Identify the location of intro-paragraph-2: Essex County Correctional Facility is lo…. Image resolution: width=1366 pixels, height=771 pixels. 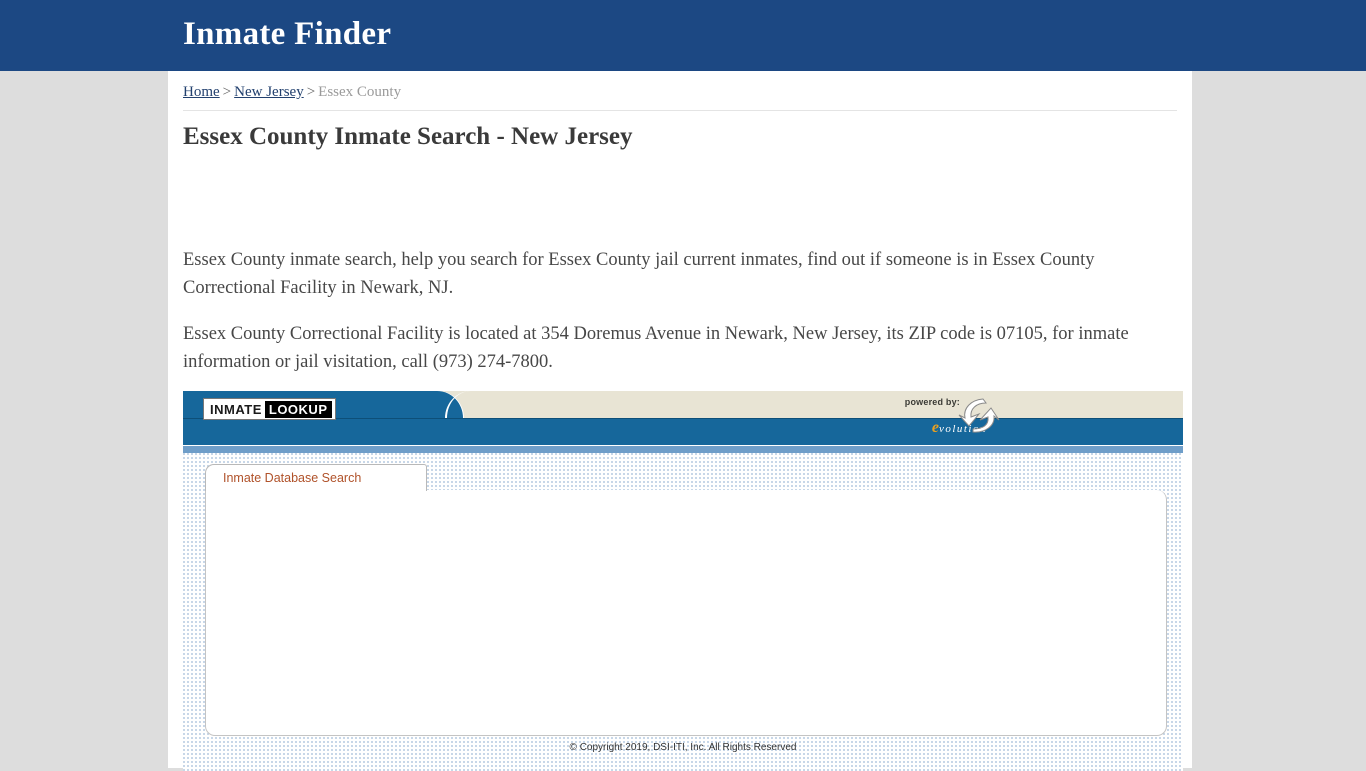
(670, 348).